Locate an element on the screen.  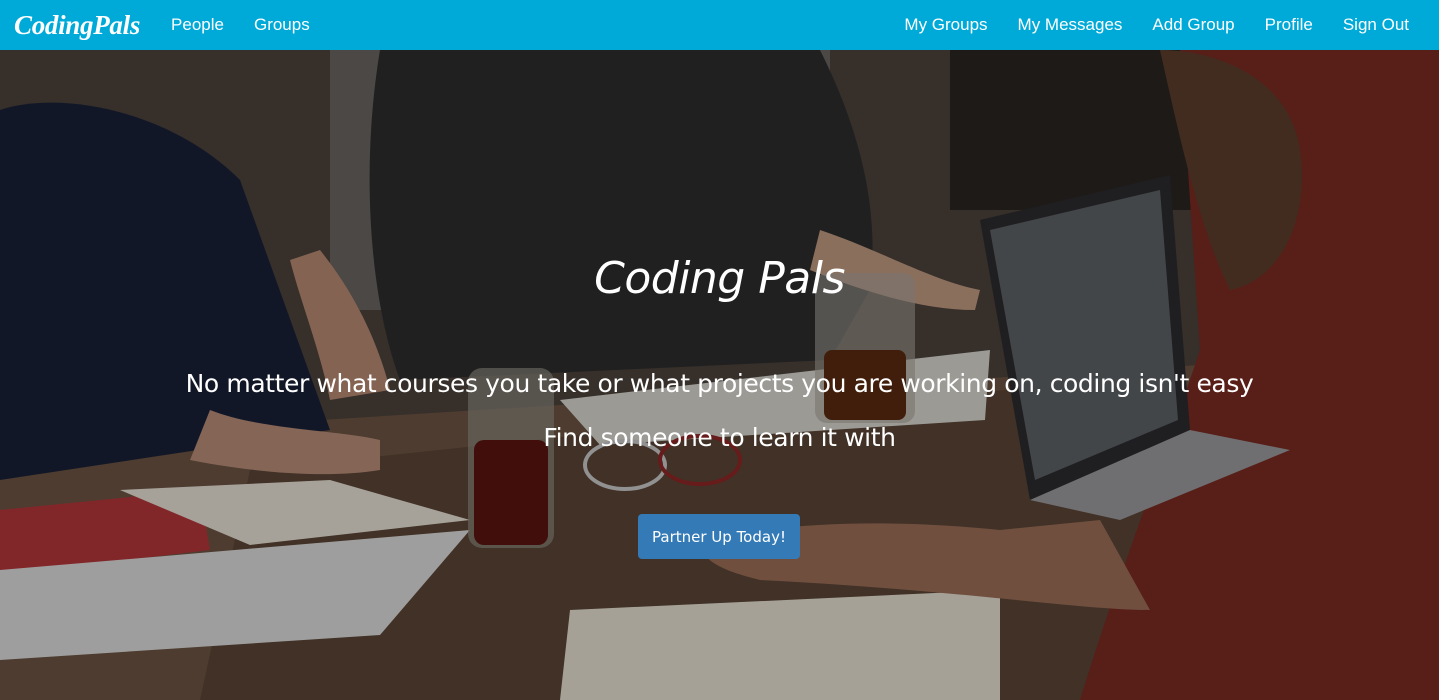
nav-link-groups: Groups is located at coordinates (282, 25).